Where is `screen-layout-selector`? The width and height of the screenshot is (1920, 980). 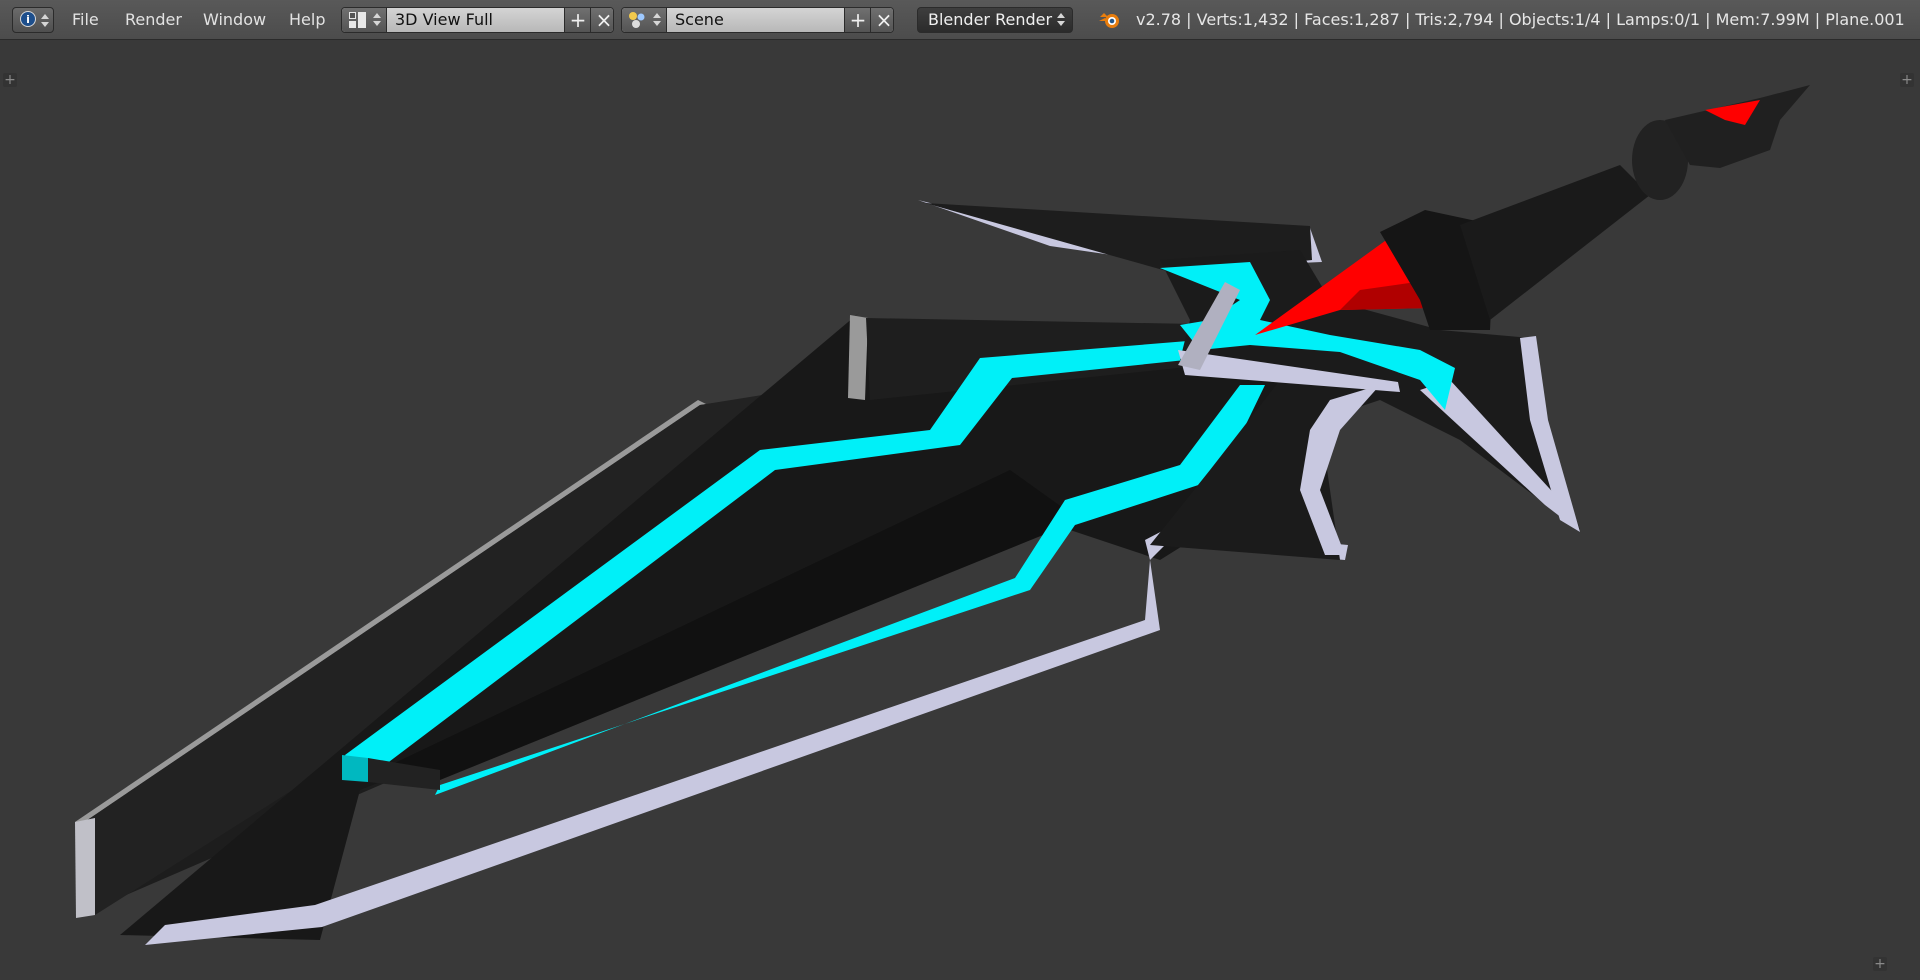 screen-layout-selector is located at coordinates (364, 20).